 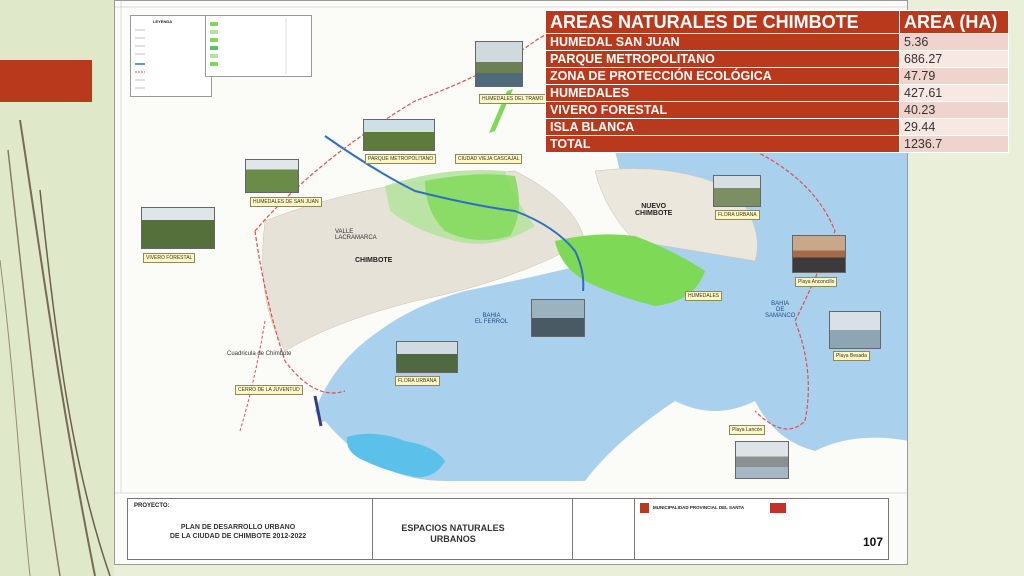 What do you see at coordinates (954, 22) in the screenshot?
I see `table-header-area: AREA (HA)` at bounding box center [954, 22].